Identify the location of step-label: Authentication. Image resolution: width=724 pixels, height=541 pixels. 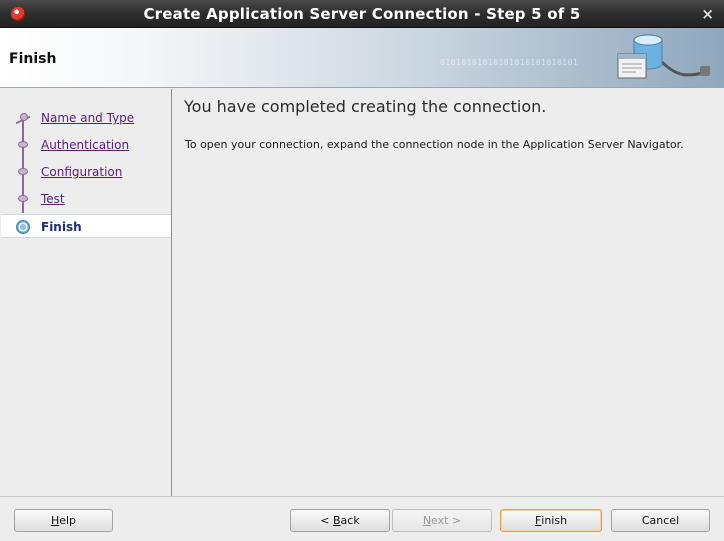
(85, 145).